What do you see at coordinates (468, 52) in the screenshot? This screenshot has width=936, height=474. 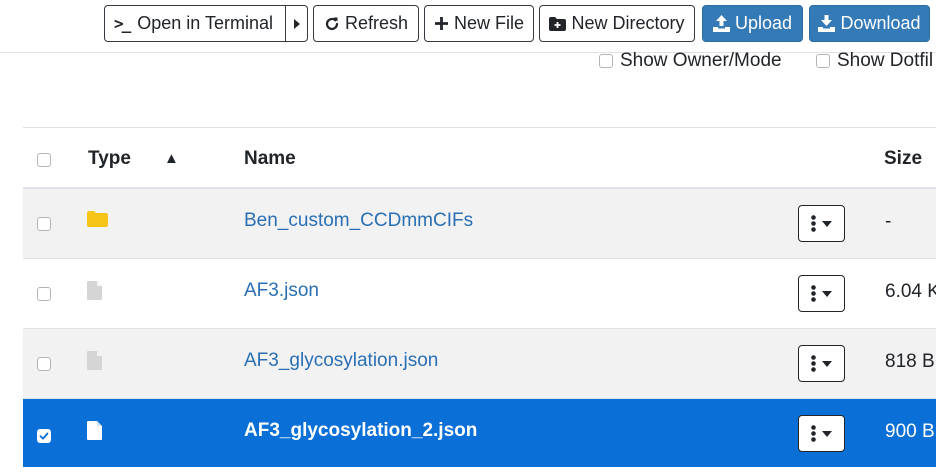 I see `toolbar-divider` at bounding box center [468, 52].